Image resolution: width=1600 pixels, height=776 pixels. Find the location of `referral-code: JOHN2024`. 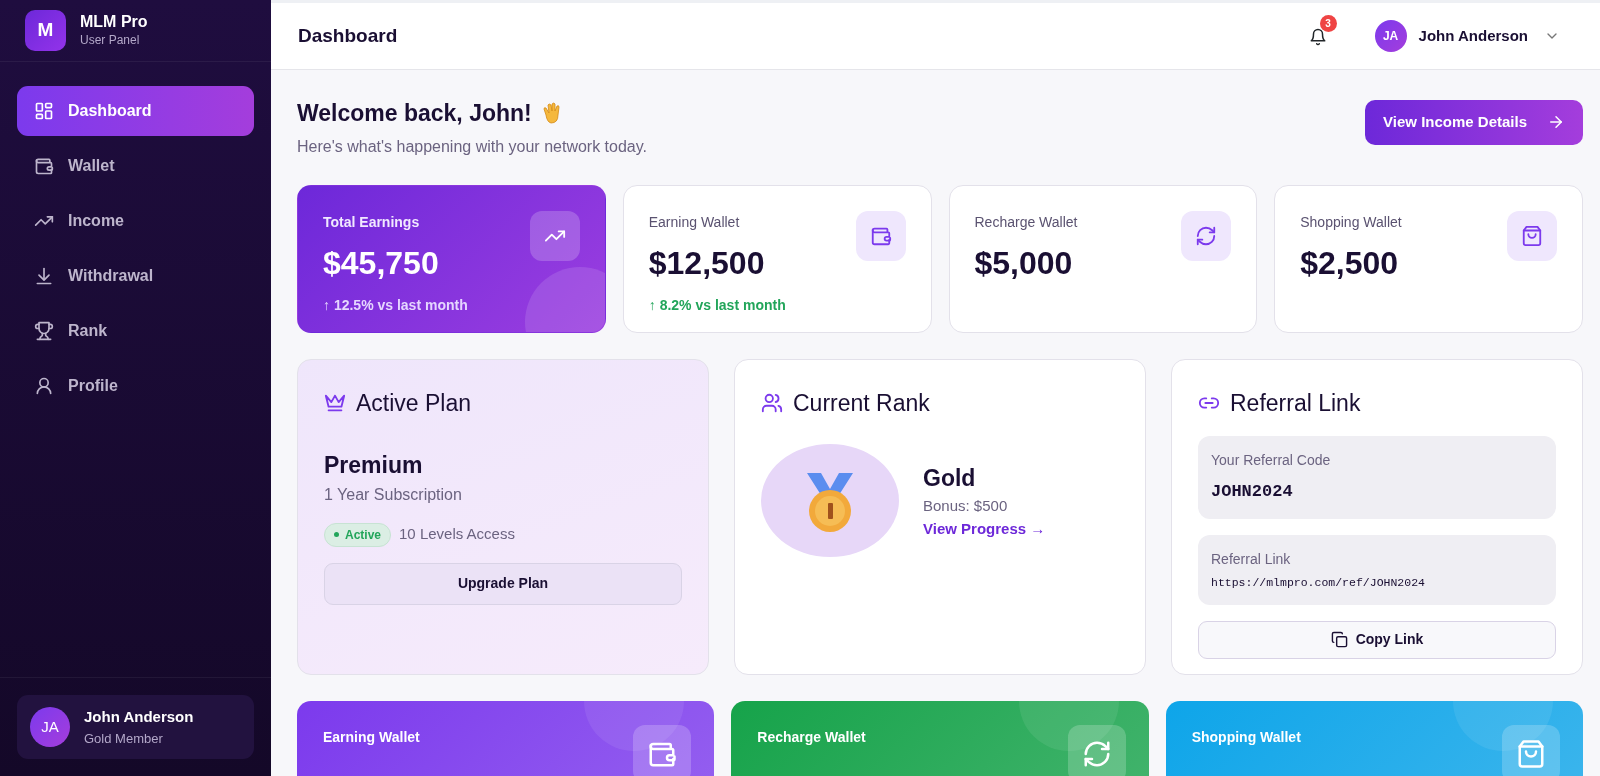

referral-code: JOHN2024 is located at coordinates (1252, 492).